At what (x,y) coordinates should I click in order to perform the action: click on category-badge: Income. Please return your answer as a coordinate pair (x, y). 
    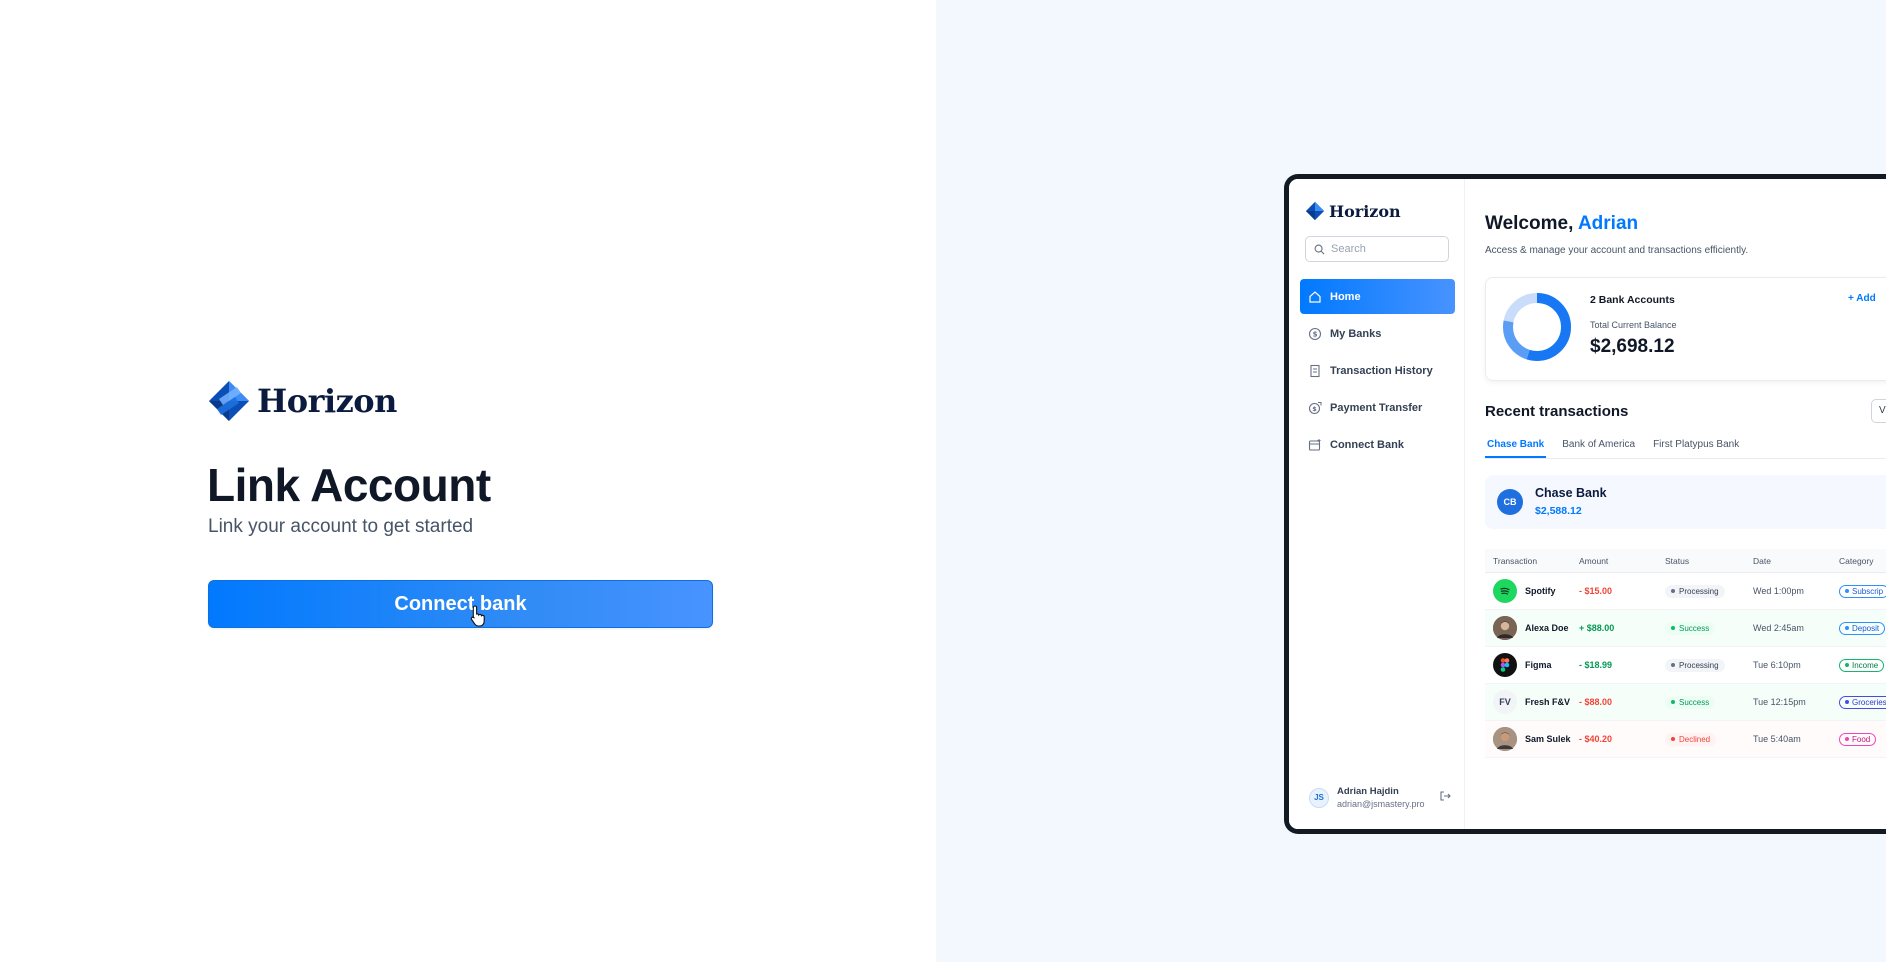
    Looking at the image, I should click on (1862, 665).